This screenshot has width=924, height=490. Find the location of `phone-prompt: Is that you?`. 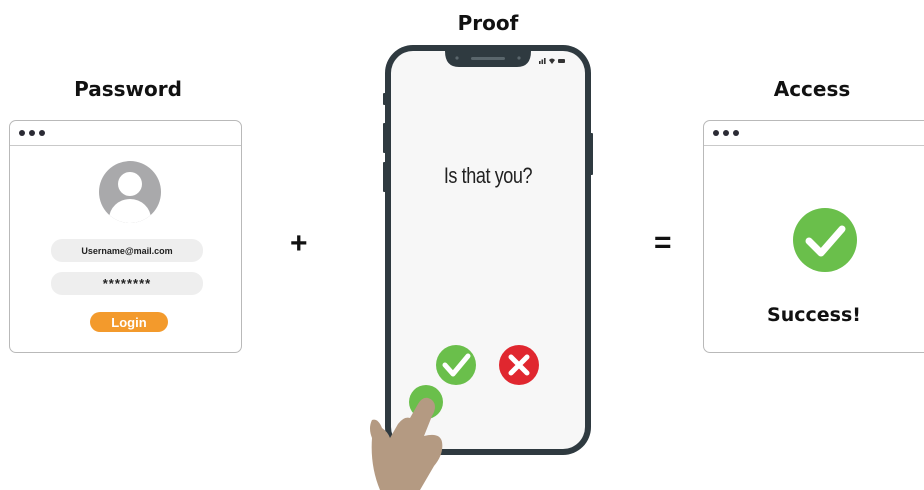

phone-prompt: Is that you? is located at coordinates (488, 175).